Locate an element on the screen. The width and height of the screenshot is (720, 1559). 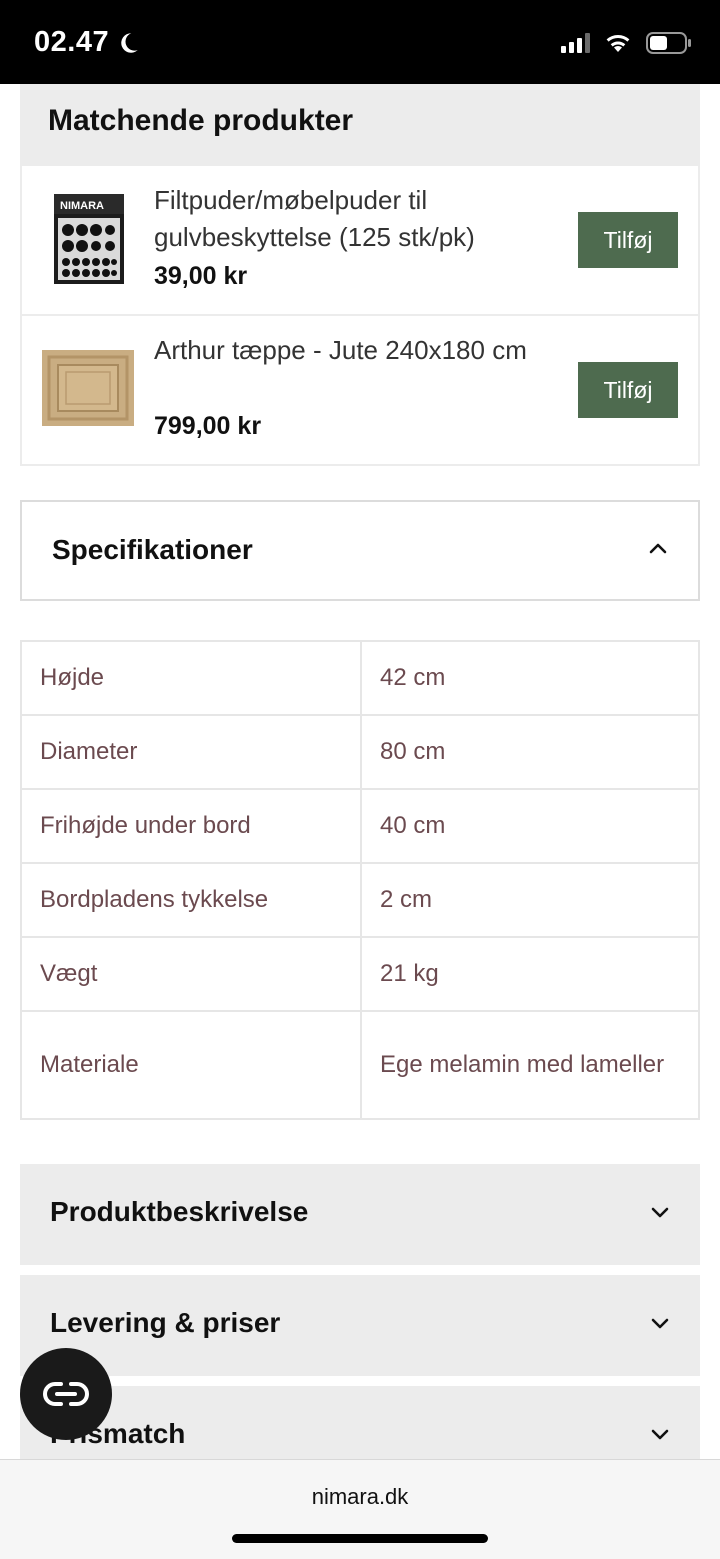
spec-label: Frihøjde under bord is located at coordinates (191, 826).